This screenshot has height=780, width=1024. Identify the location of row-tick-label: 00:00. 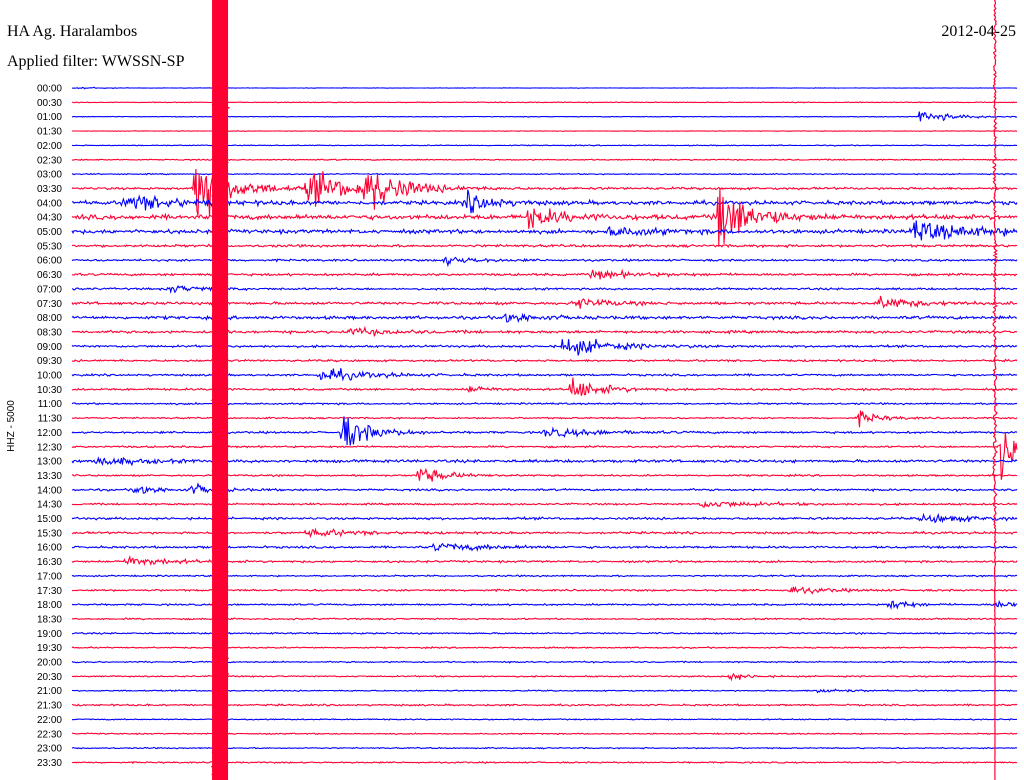
(49, 89).